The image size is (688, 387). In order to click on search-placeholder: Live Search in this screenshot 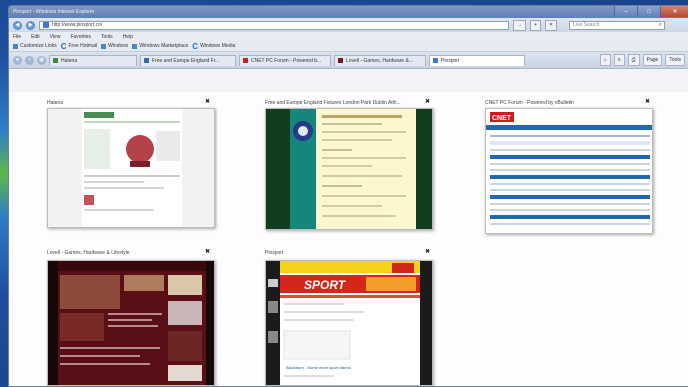, I will do `click(586, 25)`.